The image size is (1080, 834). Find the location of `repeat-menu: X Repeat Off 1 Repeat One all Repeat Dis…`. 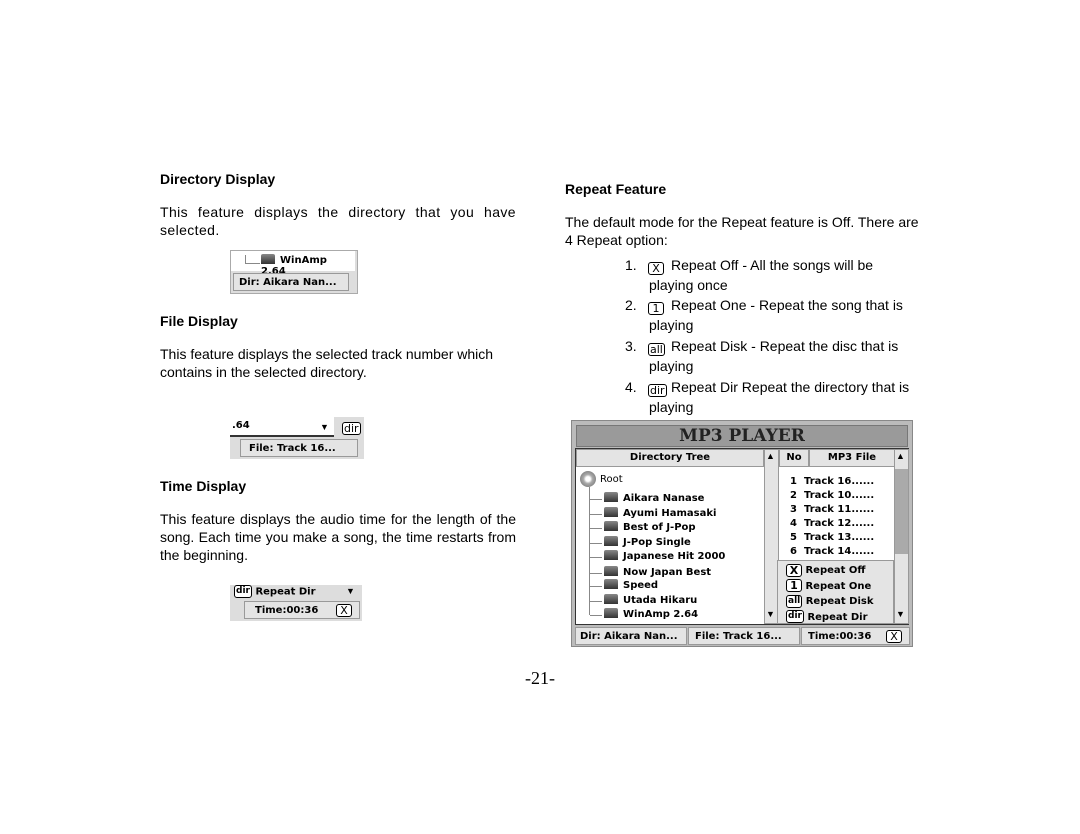

repeat-menu: X Repeat Off 1 Repeat One all Repeat Dis… is located at coordinates (835, 592).